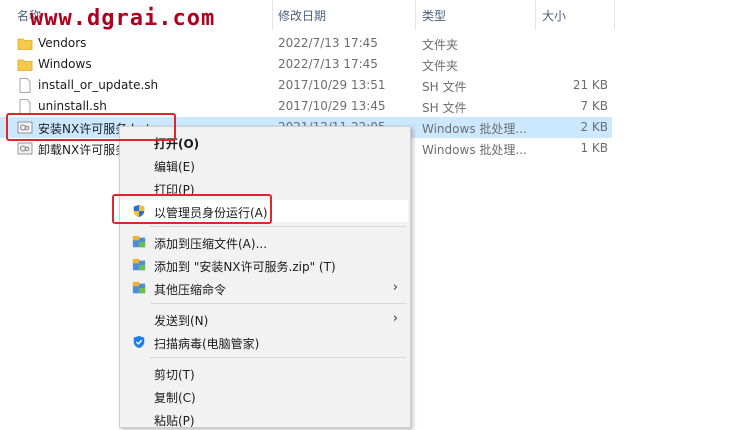 Image resolution: width=755 pixels, height=430 pixels. Describe the element at coordinates (594, 106) in the screenshot. I see `file-size: 7 KB` at that location.